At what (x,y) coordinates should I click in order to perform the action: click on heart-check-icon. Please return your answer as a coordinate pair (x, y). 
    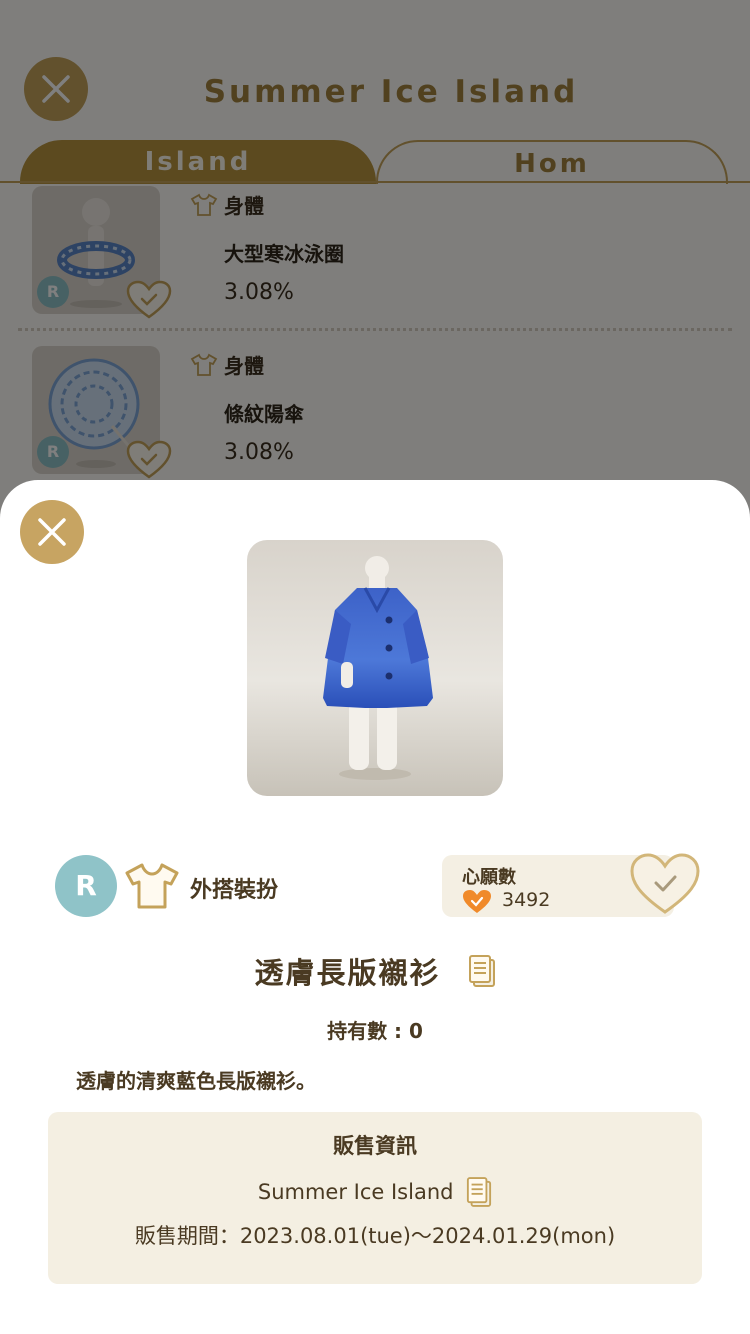
    Looking at the image, I should click on (665, 884).